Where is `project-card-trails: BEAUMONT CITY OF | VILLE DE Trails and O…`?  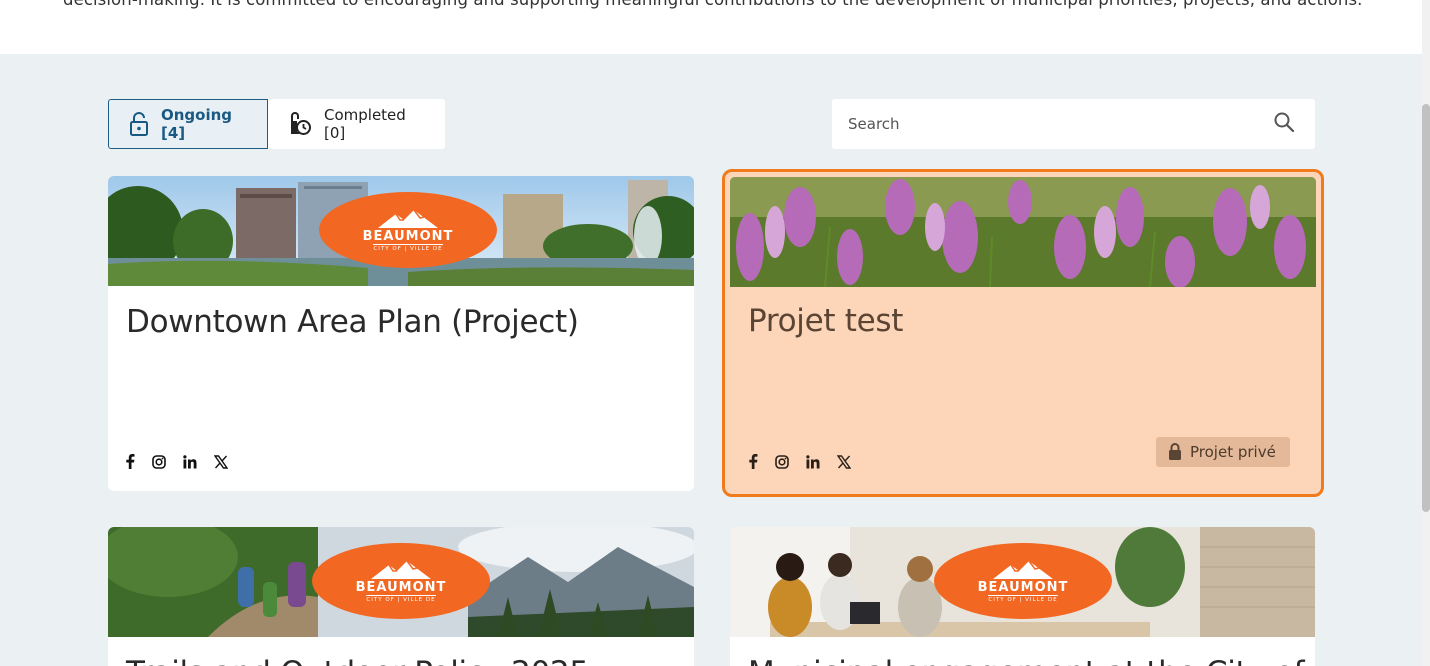 project-card-trails: BEAUMONT CITY OF | VILLE DE Trails and O… is located at coordinates (401, 596).